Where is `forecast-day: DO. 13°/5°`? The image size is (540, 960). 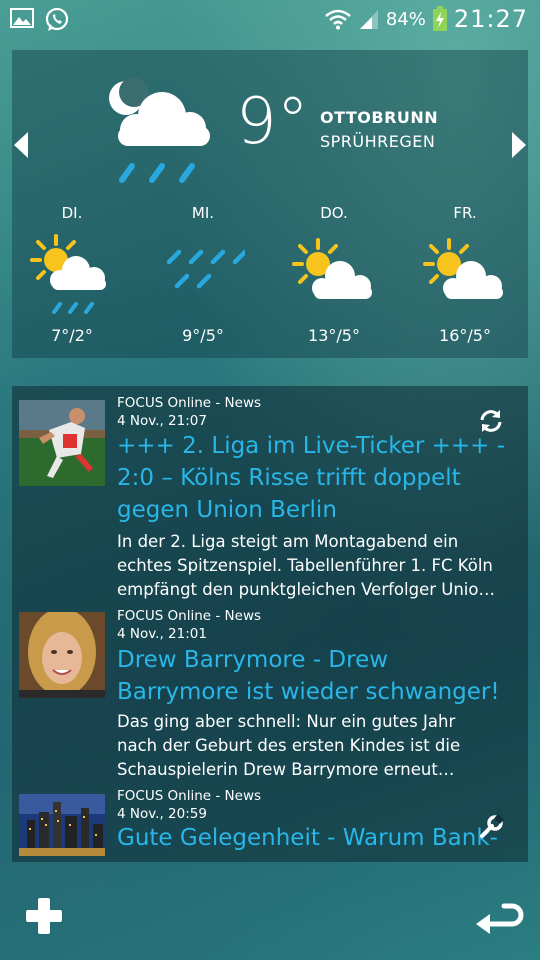 forecast-day: DO. 13°/5° is located at coordinates (334, 274).